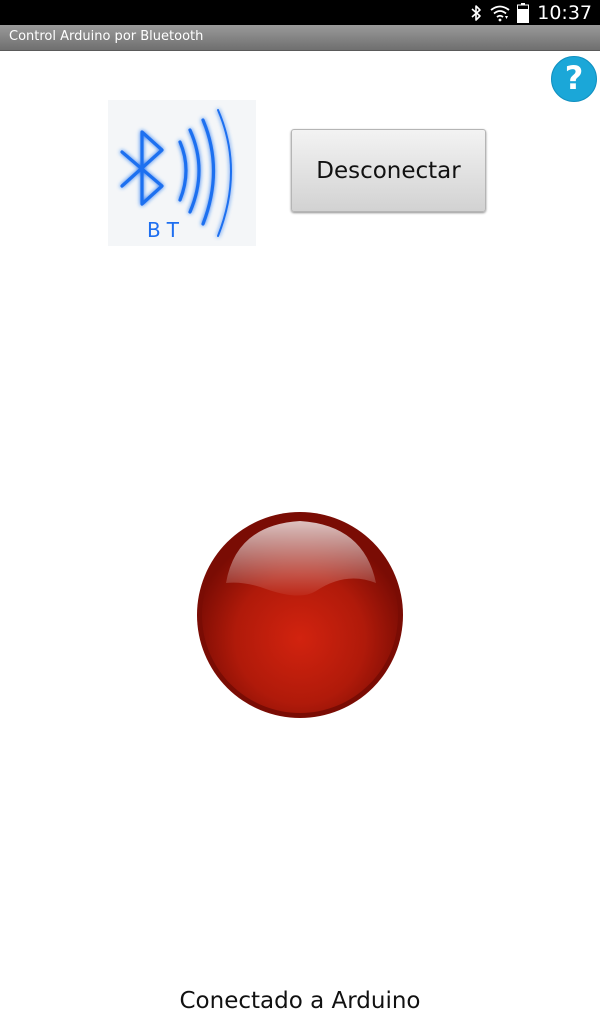 This screenshot has width=600, height=1024. I want to click on app-title: Control Arduino por Bluetooth, so click(106, 36).